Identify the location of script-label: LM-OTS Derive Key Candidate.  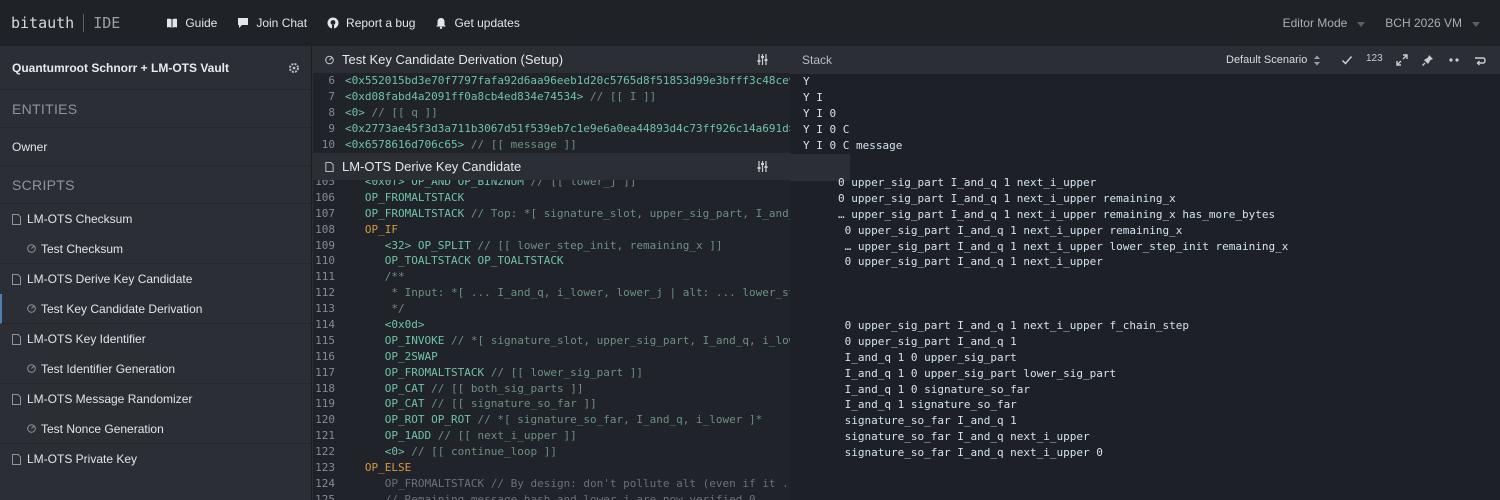
(110, 279).